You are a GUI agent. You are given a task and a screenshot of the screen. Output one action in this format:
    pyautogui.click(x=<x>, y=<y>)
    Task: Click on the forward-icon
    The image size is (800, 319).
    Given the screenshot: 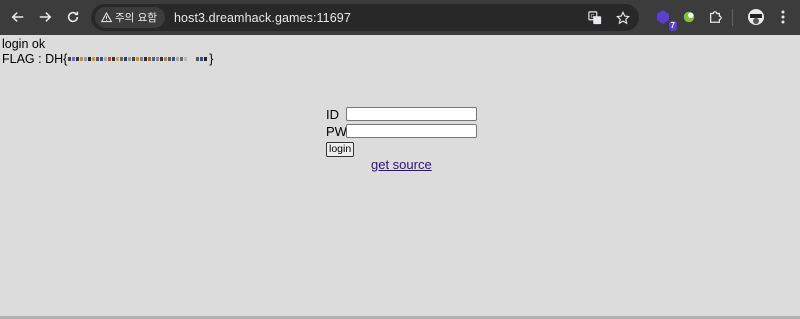 What is the action you would take?
    pyautogui.click(x=45, y=17)
    